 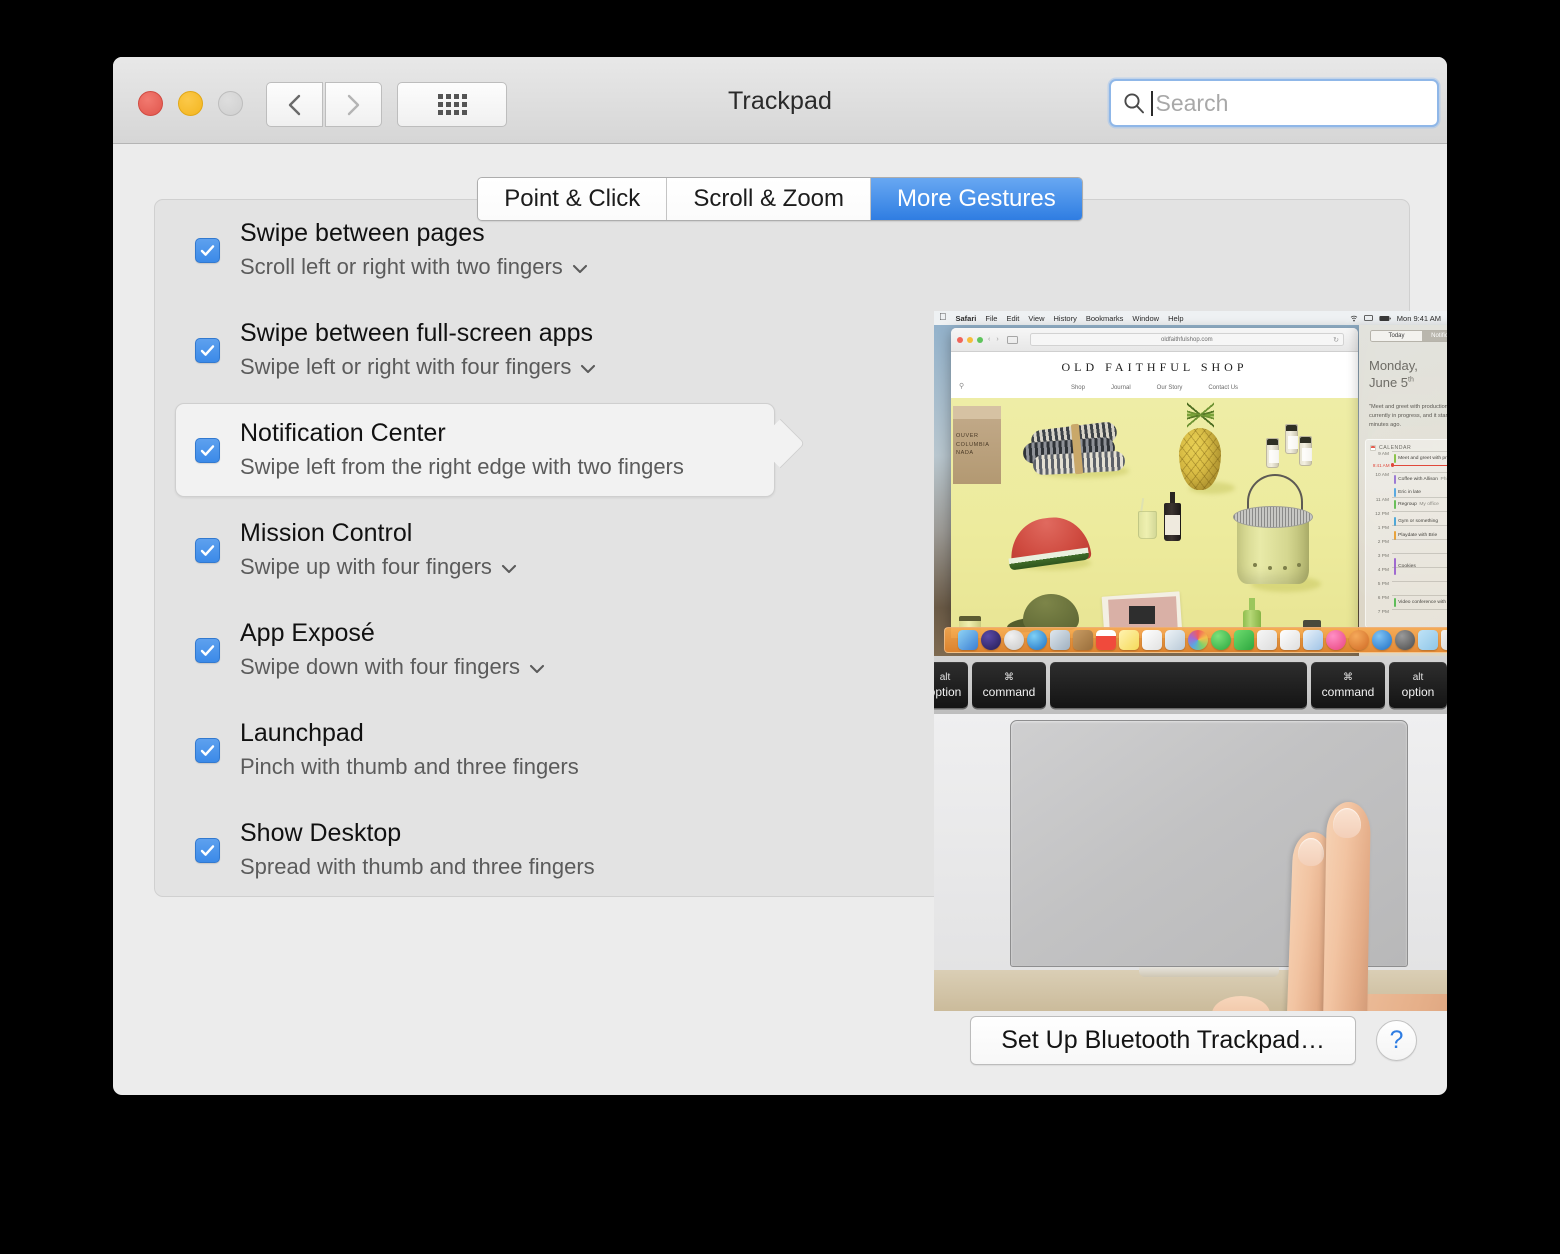 I want to click on site-nav-contact-us: Contact Us, so click(x=1223, y=388).